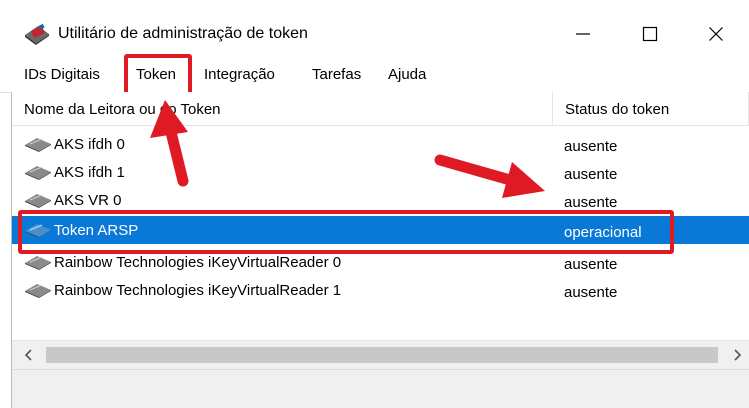 This screenshot has height=408, width=749. Describe the element at coordinates (62, 74) in the screenshot. I see `menu-ids-digitais: IDs Digitais` at that location.